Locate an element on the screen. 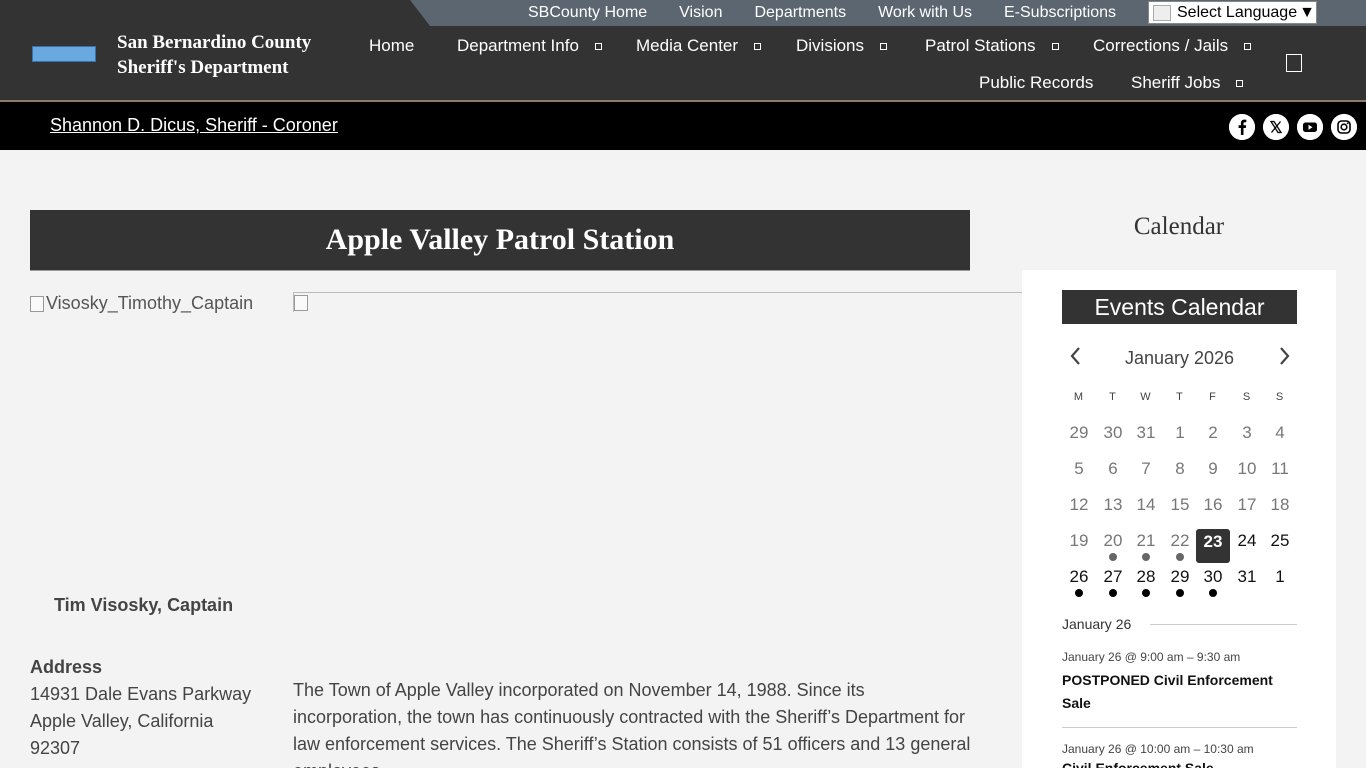 This screenshot has height=768, width=1366. calendar-day: 12 is located at coordinates (1079, 509).